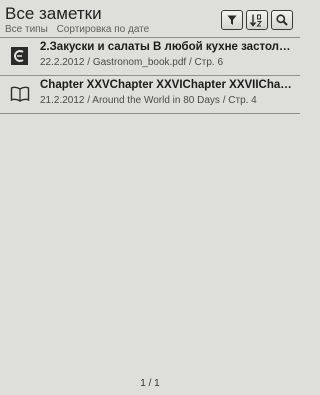 Image resolution: width=320 pixels, height=395 pixels. I want to click on filter-icon, so click(232, 20).